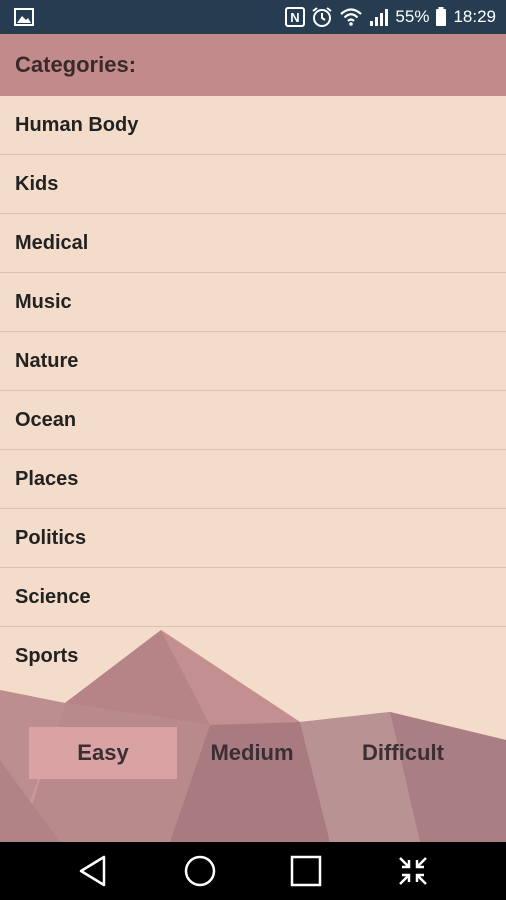  I want to click on navigation-bar, so click(253, 871).